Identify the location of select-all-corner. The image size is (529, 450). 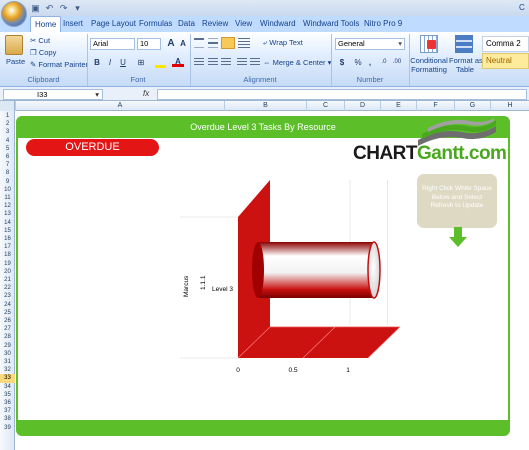
(7, 106).